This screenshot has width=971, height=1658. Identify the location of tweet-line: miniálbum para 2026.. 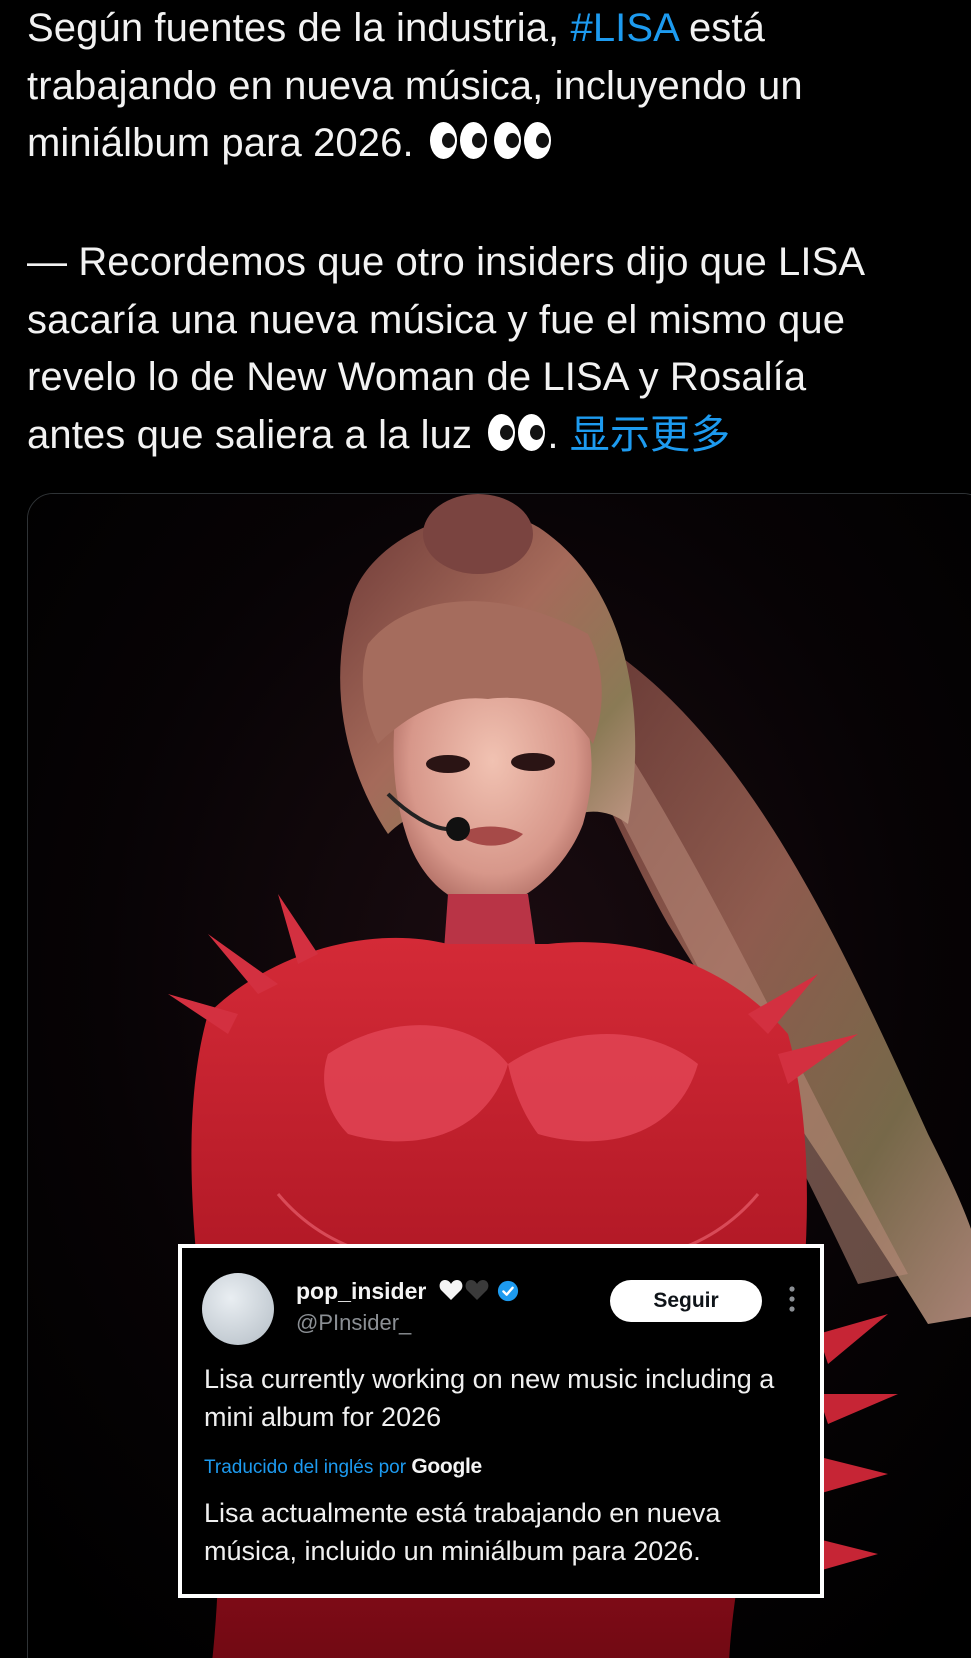
(494, 146).